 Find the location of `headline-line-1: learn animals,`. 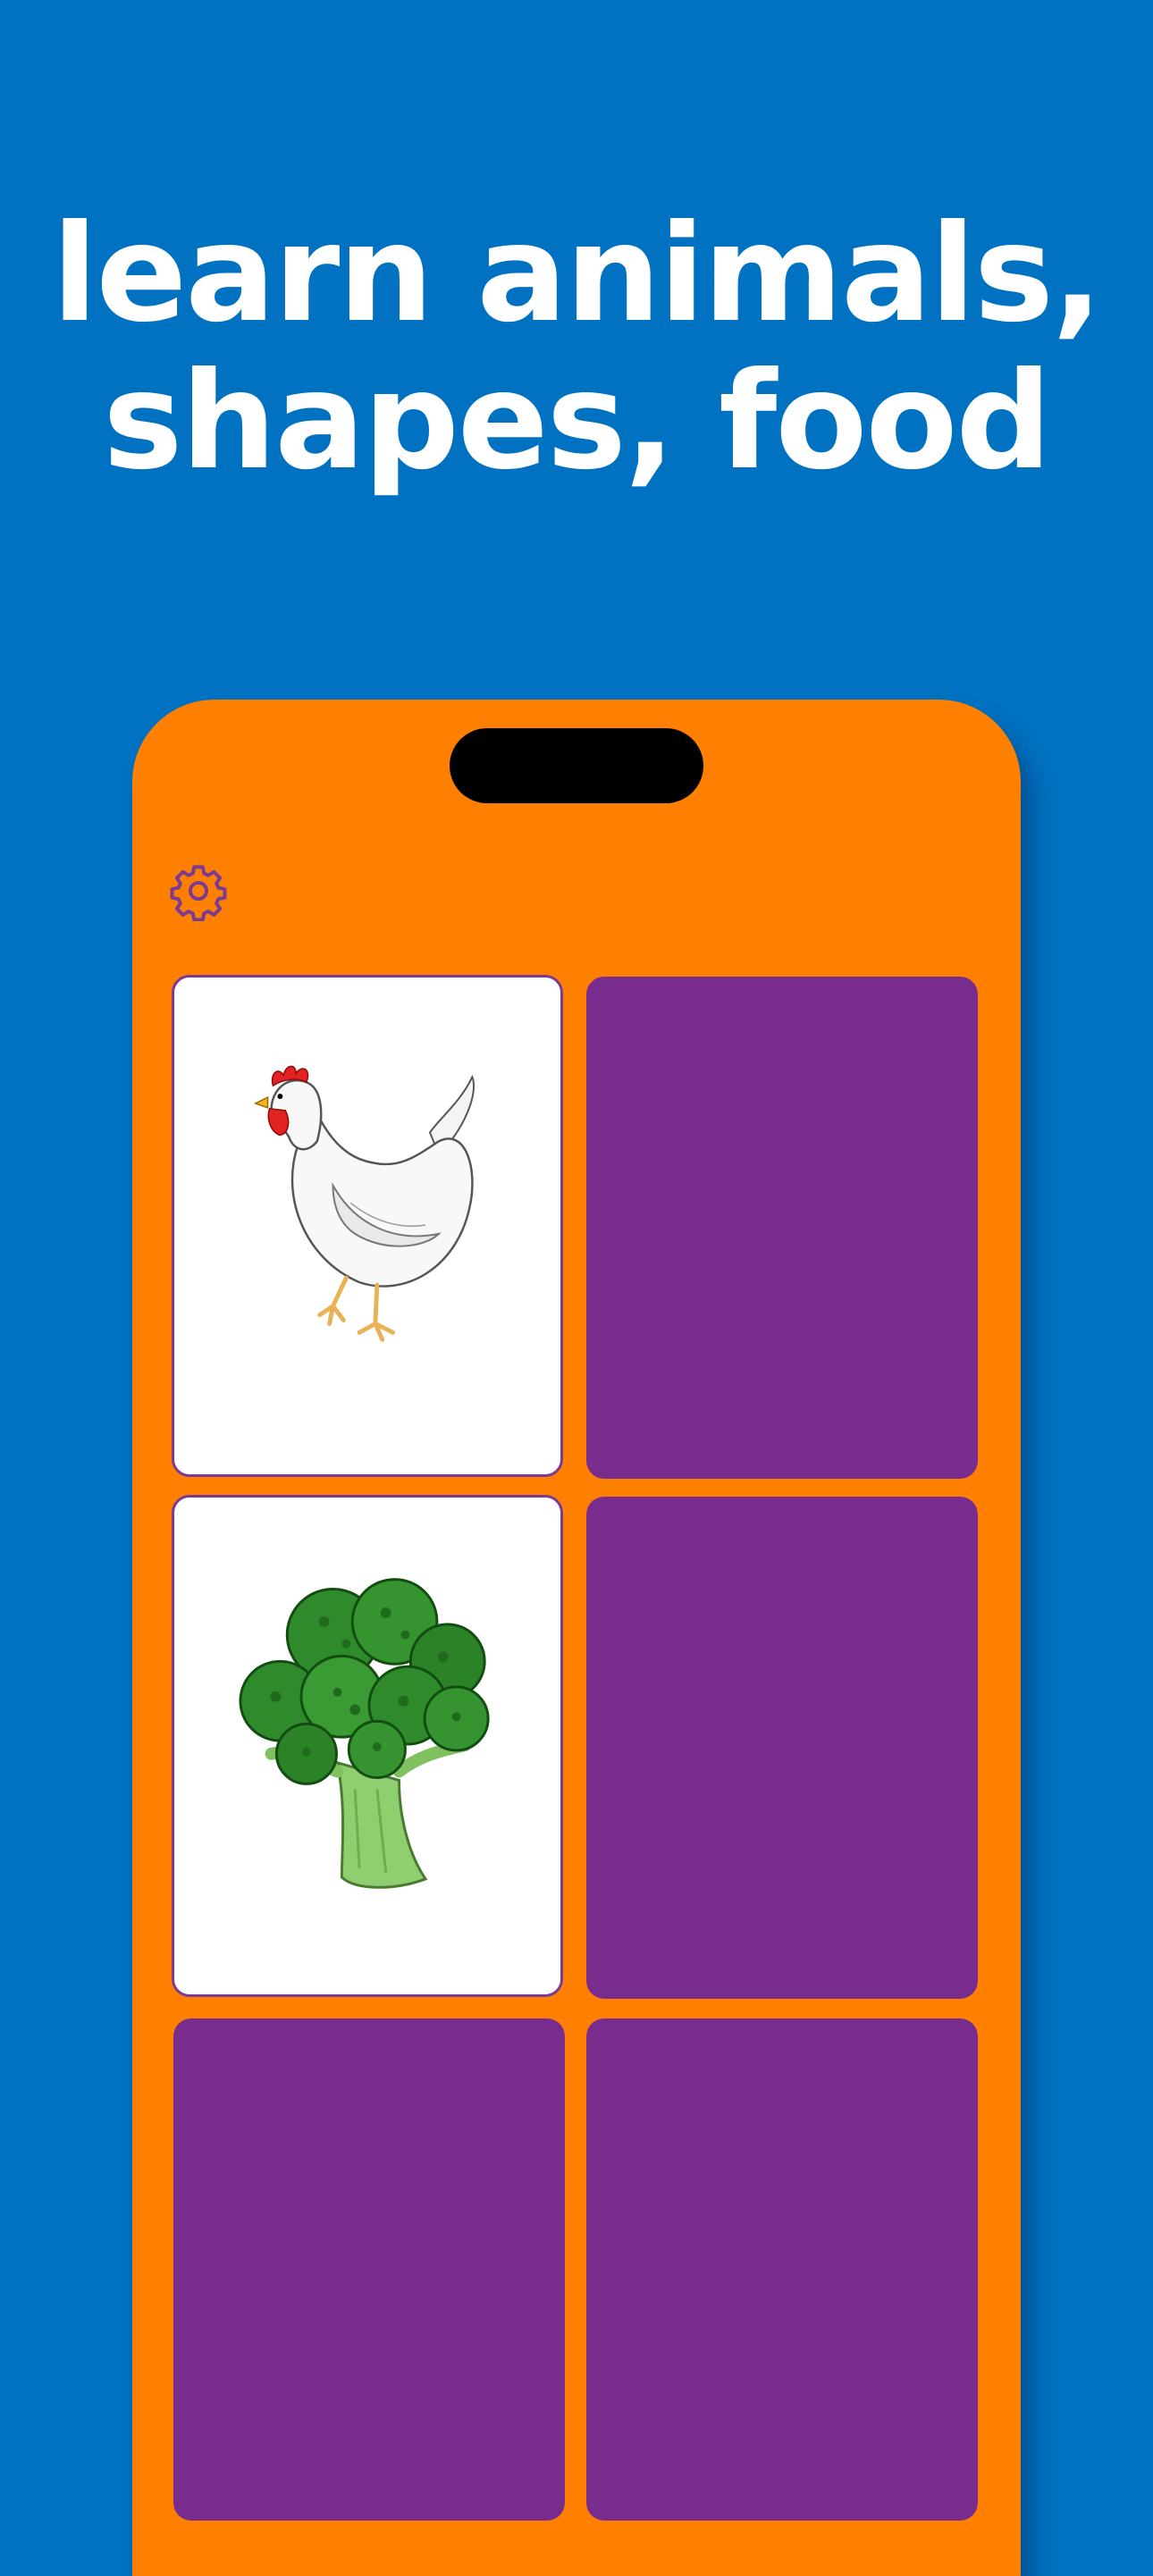

headline-line-1: learn animals, is located at coordinates (577, 274).